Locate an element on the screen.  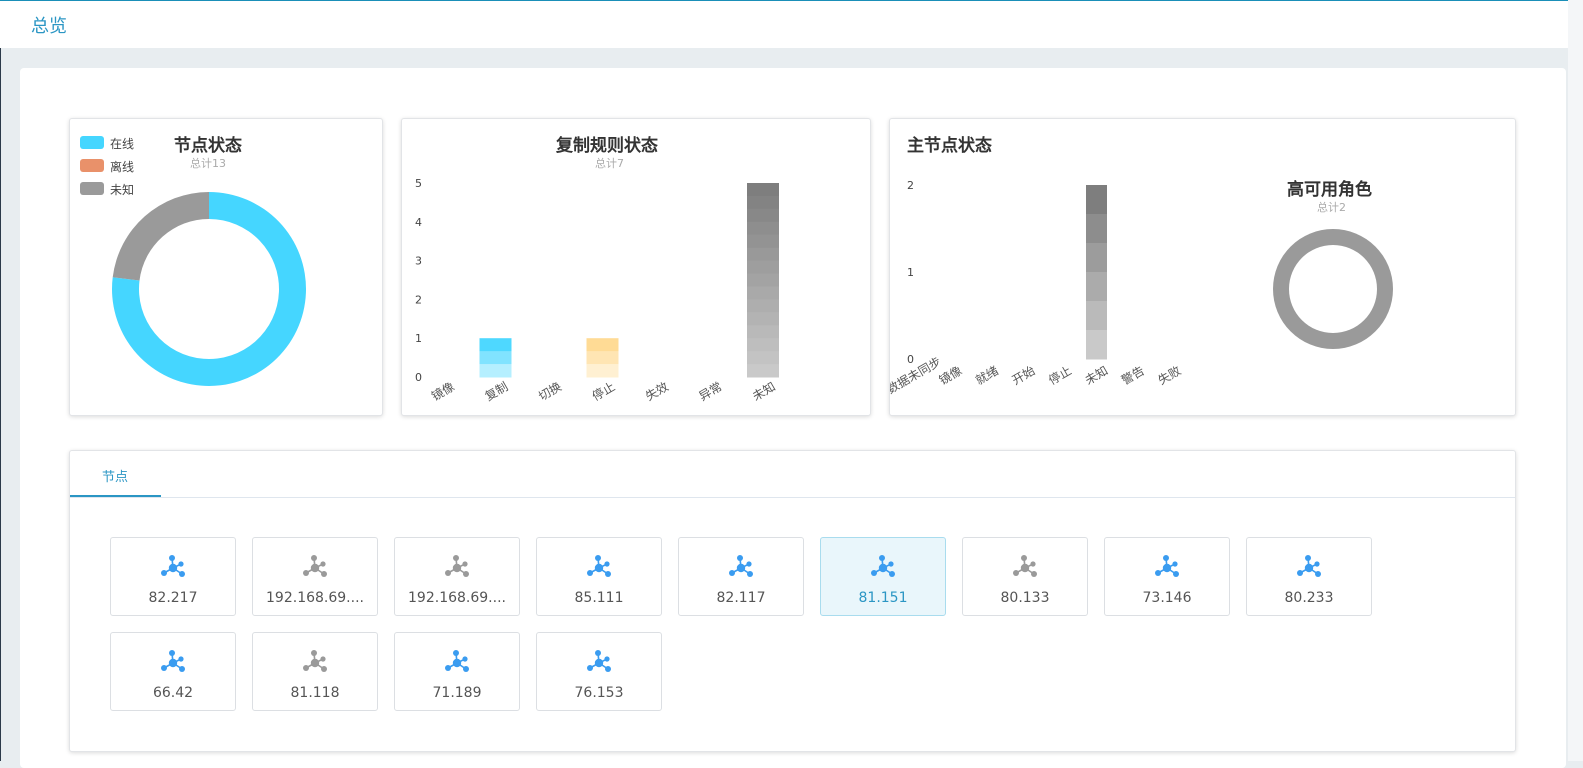
y-tick-label: 4 is located at coordinates (418, 222).